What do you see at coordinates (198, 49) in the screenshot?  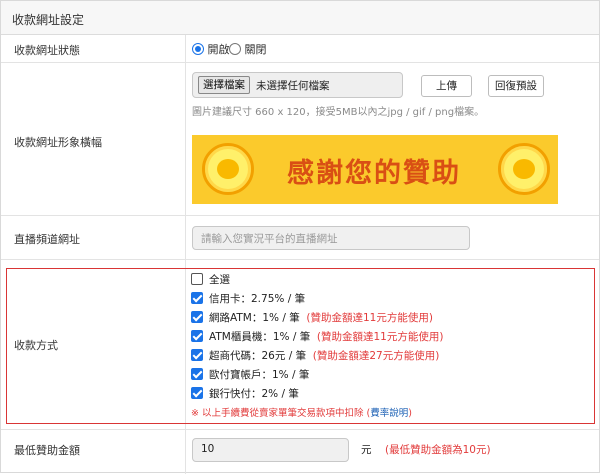 I see `radio-open` at bounding box center [198, 49].